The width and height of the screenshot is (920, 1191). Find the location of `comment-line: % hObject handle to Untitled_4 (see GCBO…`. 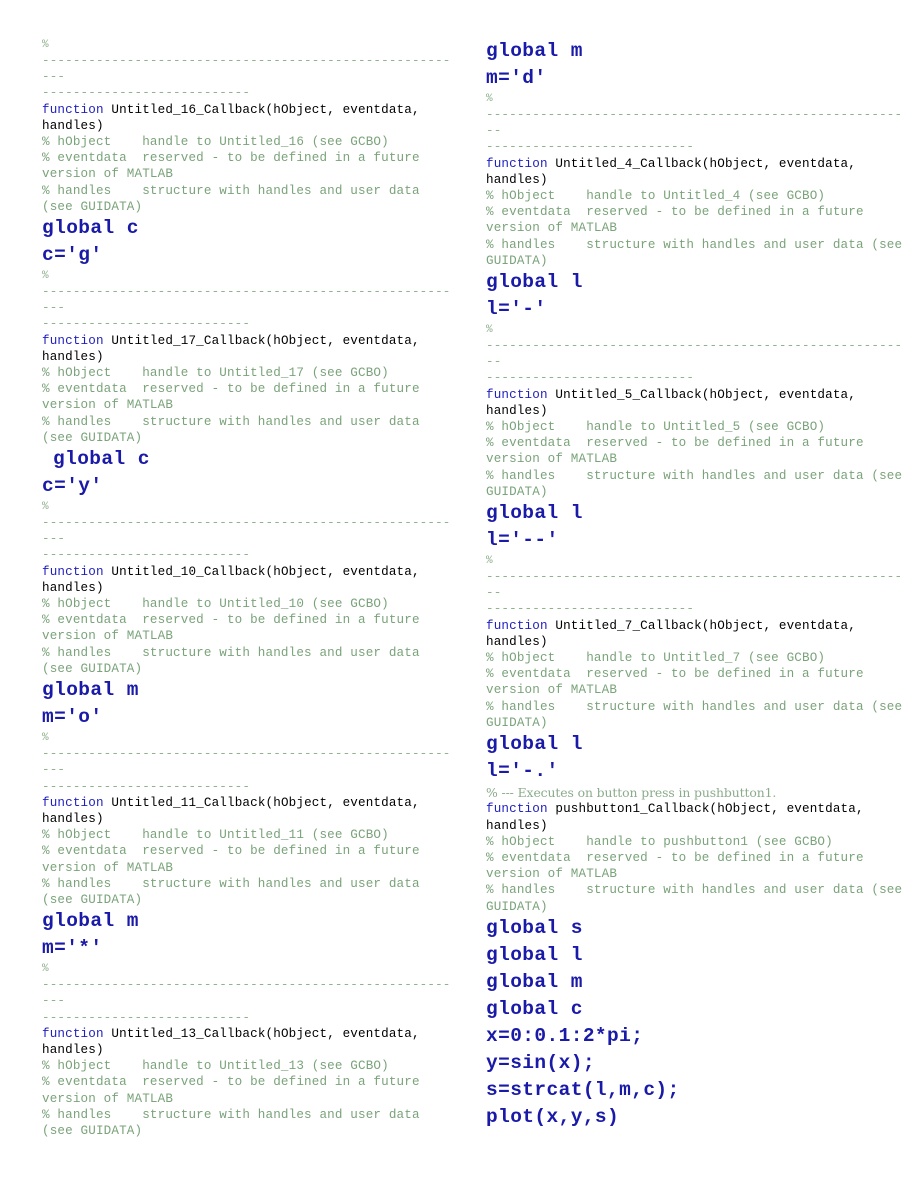

comment-line: % hObject handle to Untitled_4 (see GCBO… is located at coordinates (656, 196).